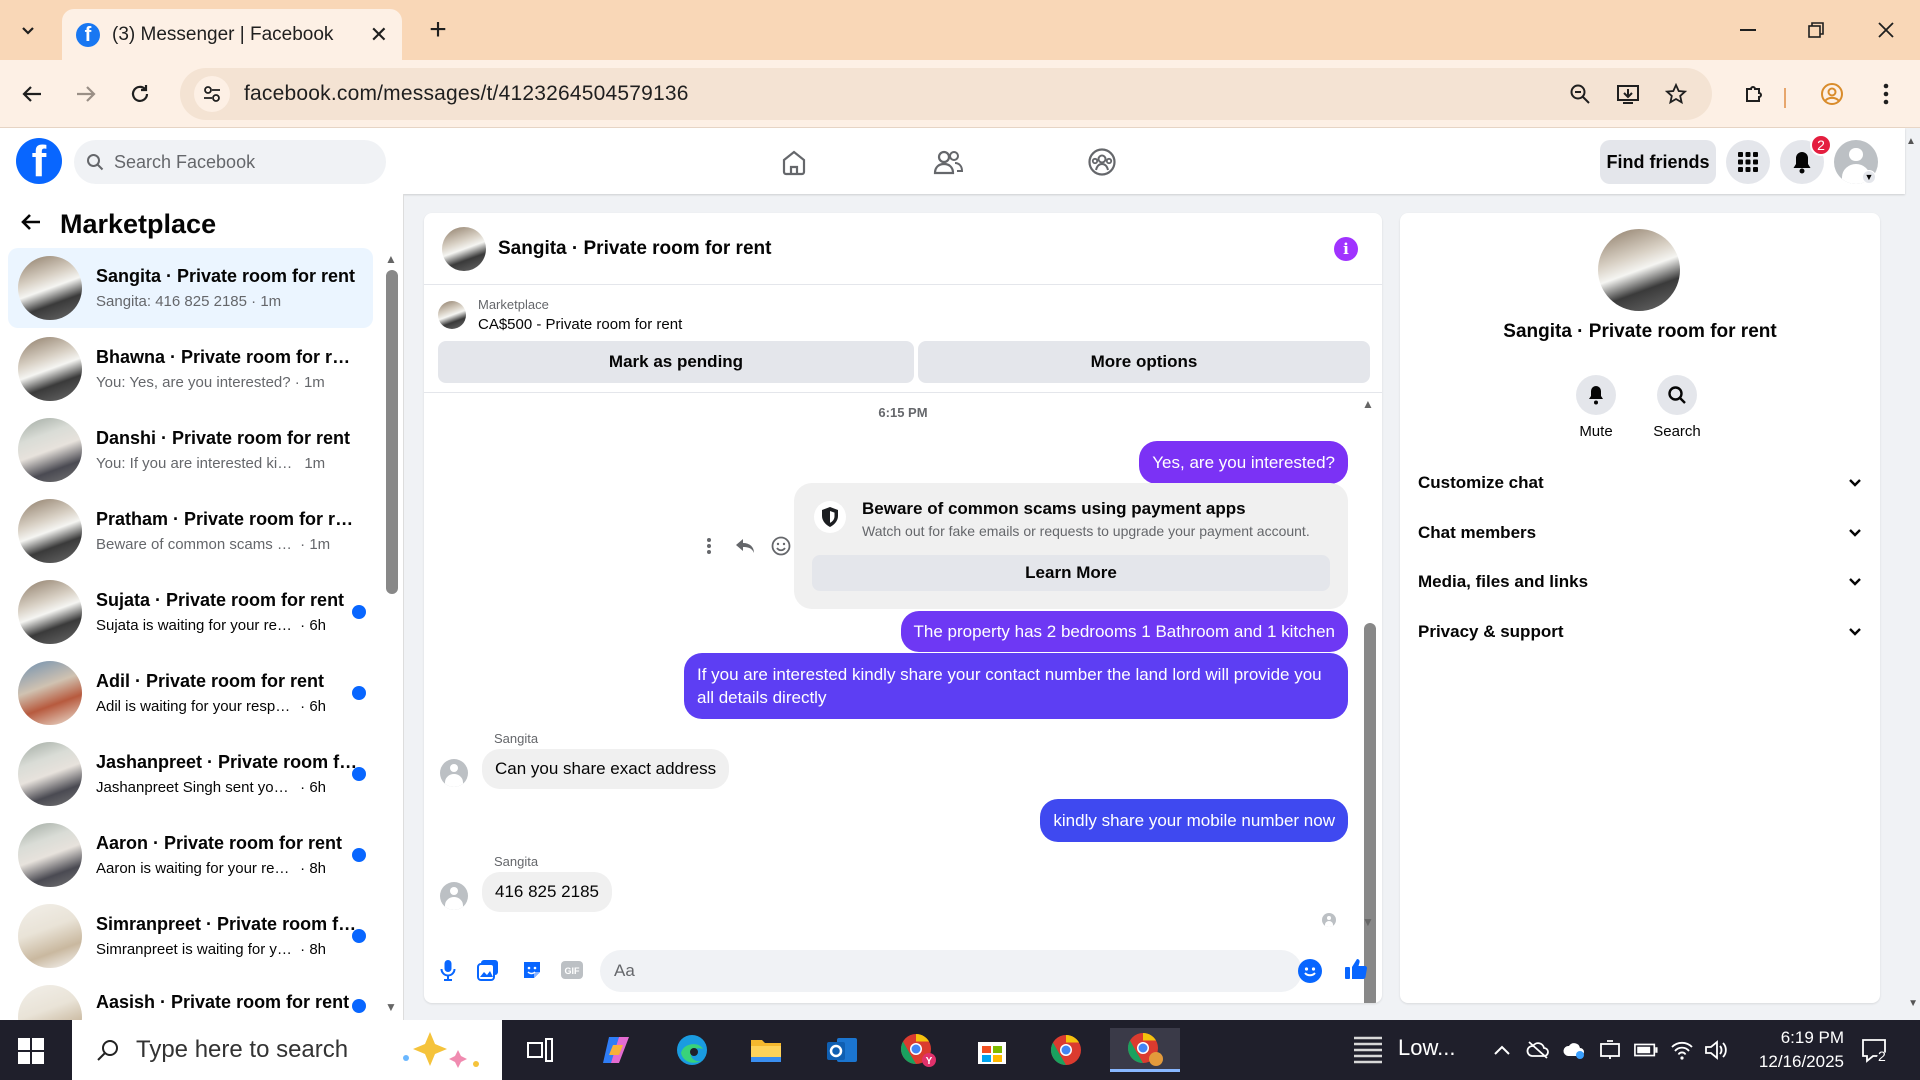  What do you see at coordinates (766, 1050) in the screenshot?
I see `file-explorer-icon` at bounding box center [766, 1050].